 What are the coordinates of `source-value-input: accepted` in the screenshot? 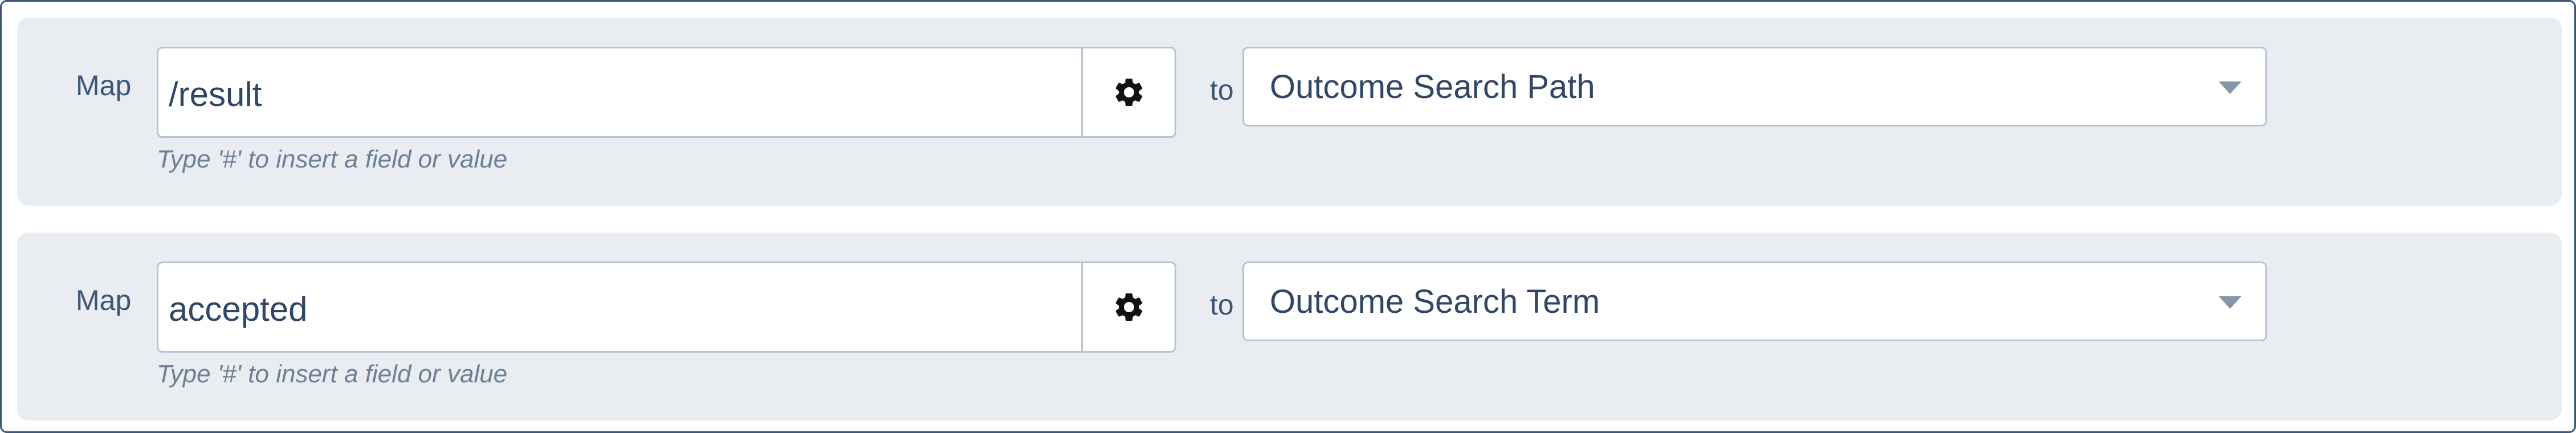 It's located at (620, 307).